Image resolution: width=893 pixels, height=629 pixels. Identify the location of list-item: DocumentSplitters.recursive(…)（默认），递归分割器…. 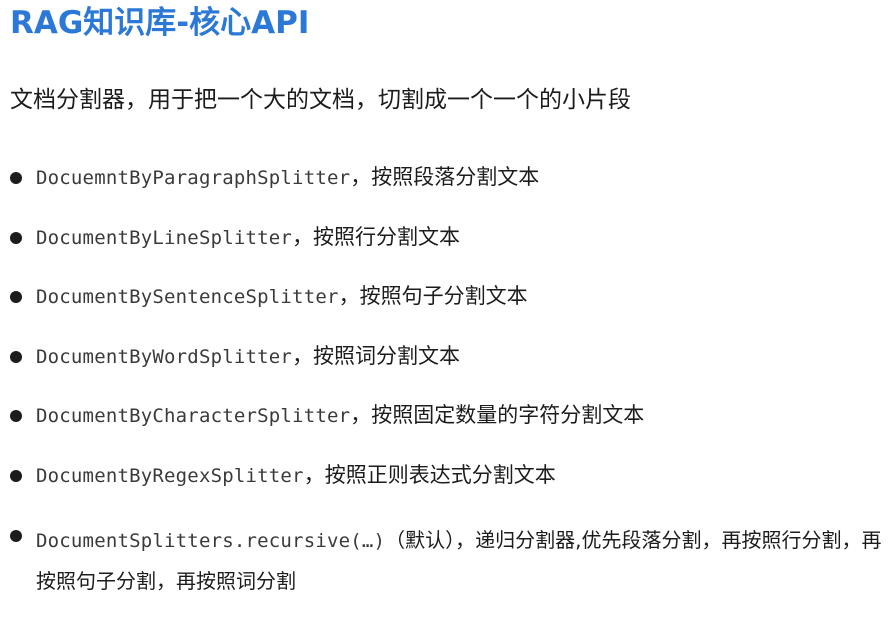
(447, 560).